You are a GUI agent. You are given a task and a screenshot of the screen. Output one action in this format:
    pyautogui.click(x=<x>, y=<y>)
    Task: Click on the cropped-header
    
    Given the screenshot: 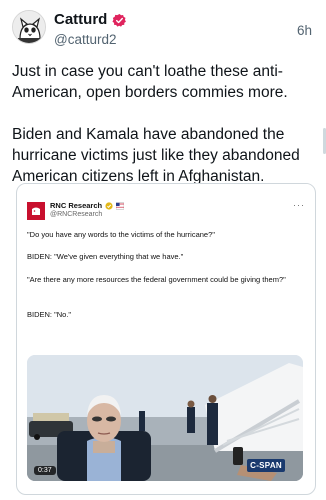 What is the action you would take?
    pyautogui.click(x=166, y=186)
    